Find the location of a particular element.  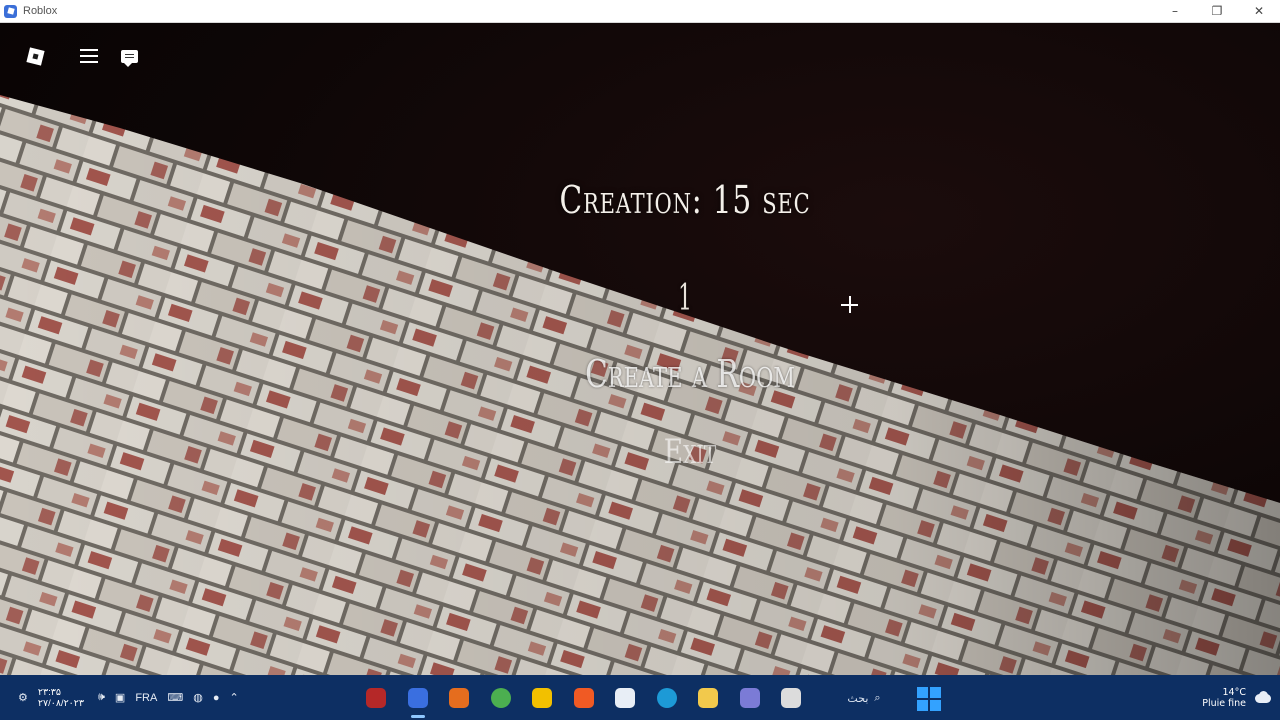

edge-icon-glyph is located at coordinates (666, 697).